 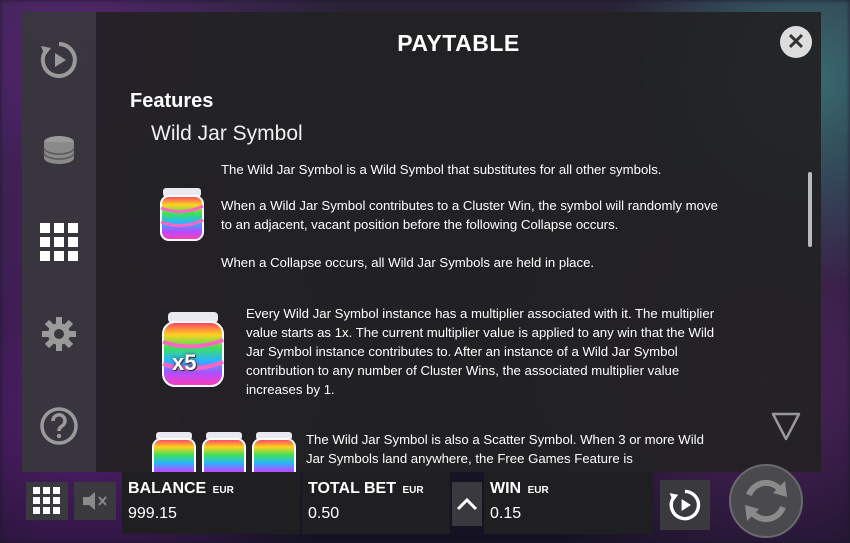 I want to click on page-title: PAYTABLE, so click(x=458, y=43).